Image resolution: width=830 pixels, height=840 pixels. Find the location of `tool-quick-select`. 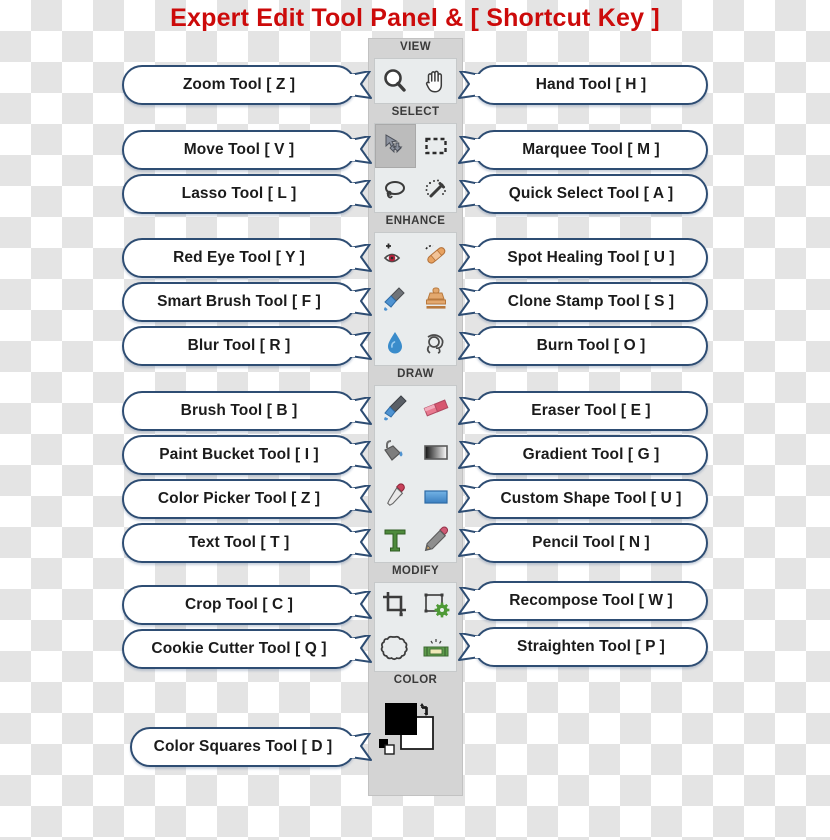

tool-quick-select is located at coordinates (436, 190).